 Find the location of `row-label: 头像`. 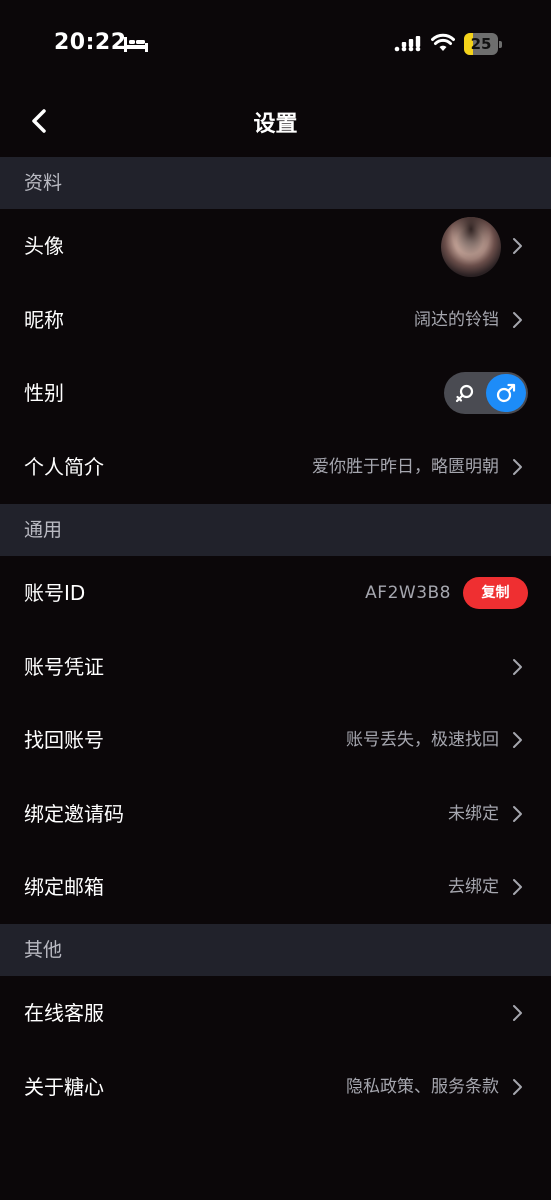

row-label: 头像 is located at coordinates (44, 246).